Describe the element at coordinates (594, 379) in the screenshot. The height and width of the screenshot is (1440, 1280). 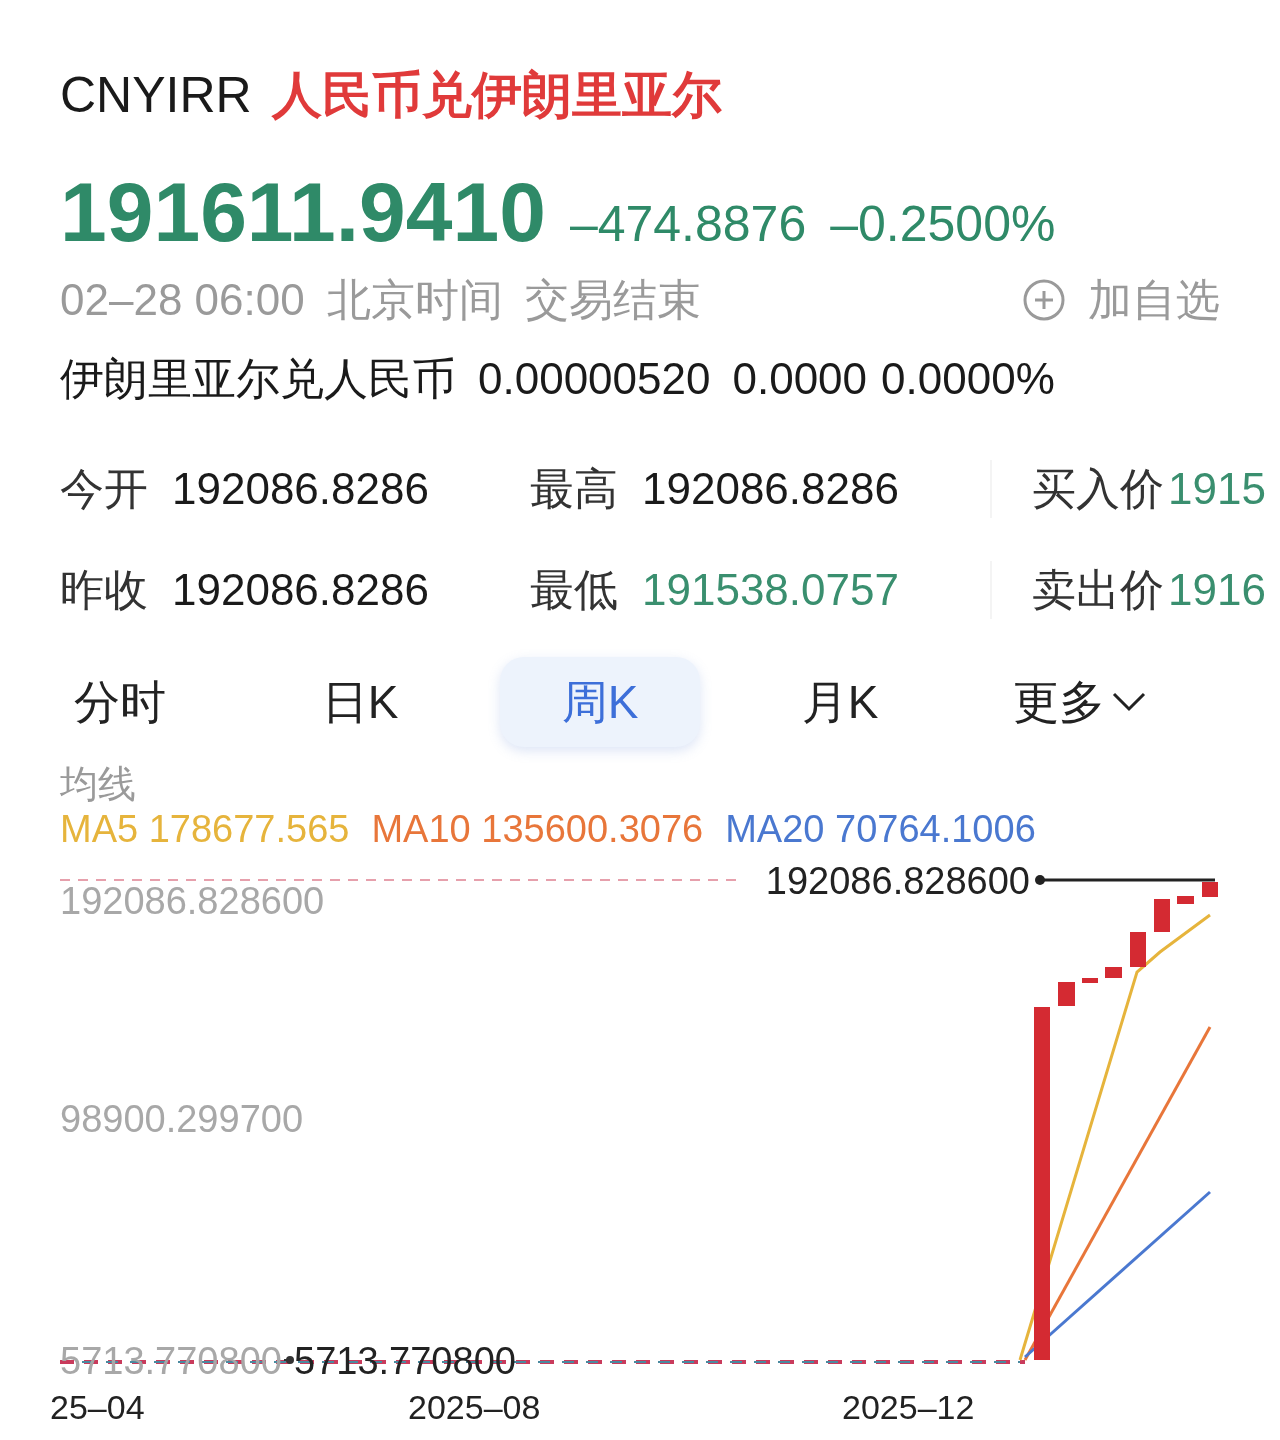
I see `inverse-price: 0.00000520` at that location.